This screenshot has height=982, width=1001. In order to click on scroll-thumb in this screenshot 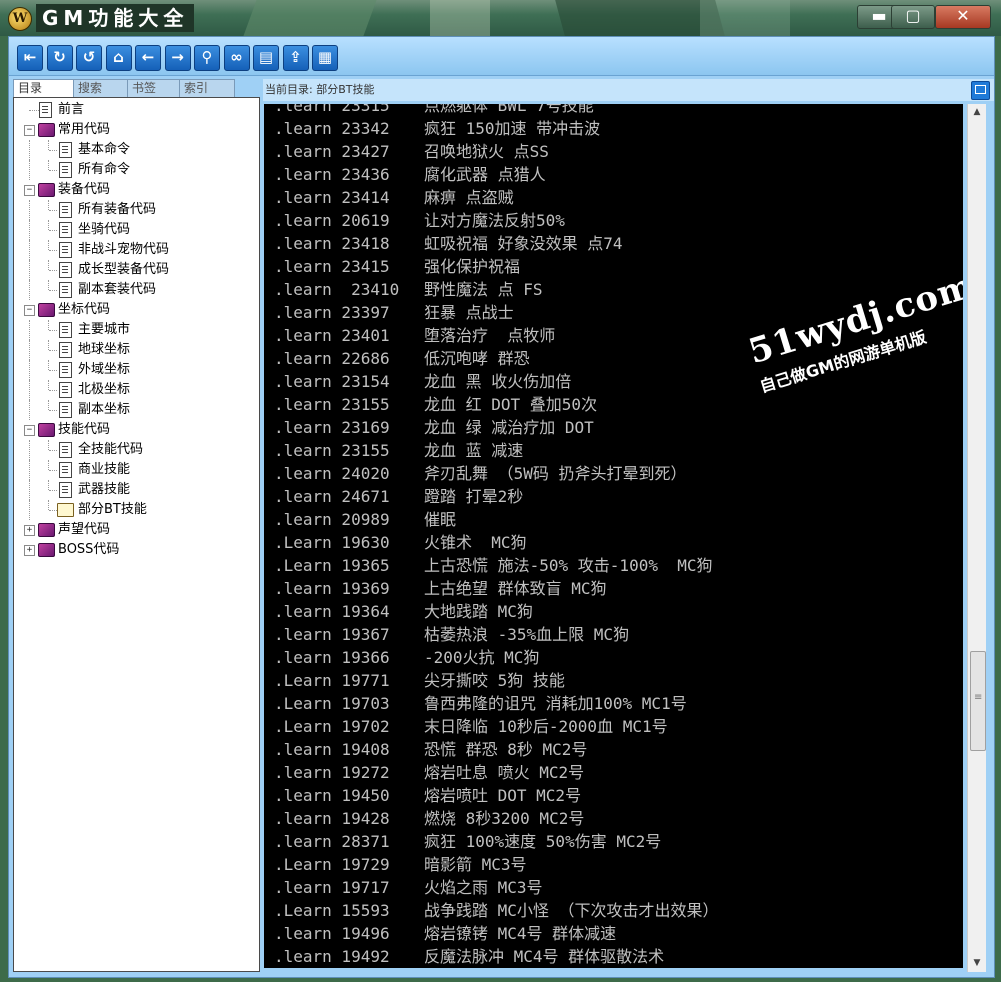, I will do `click(978, 700)`.